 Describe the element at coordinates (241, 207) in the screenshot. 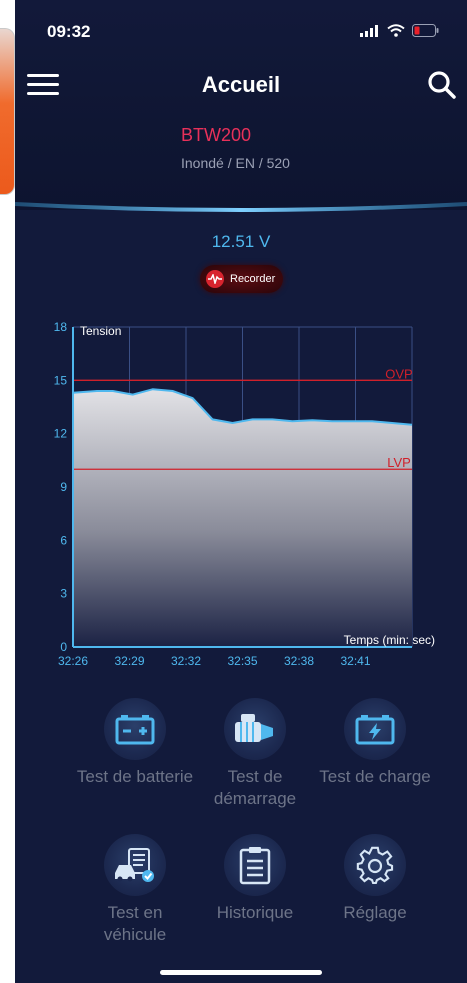

I see `header-divider-glow` at that location.